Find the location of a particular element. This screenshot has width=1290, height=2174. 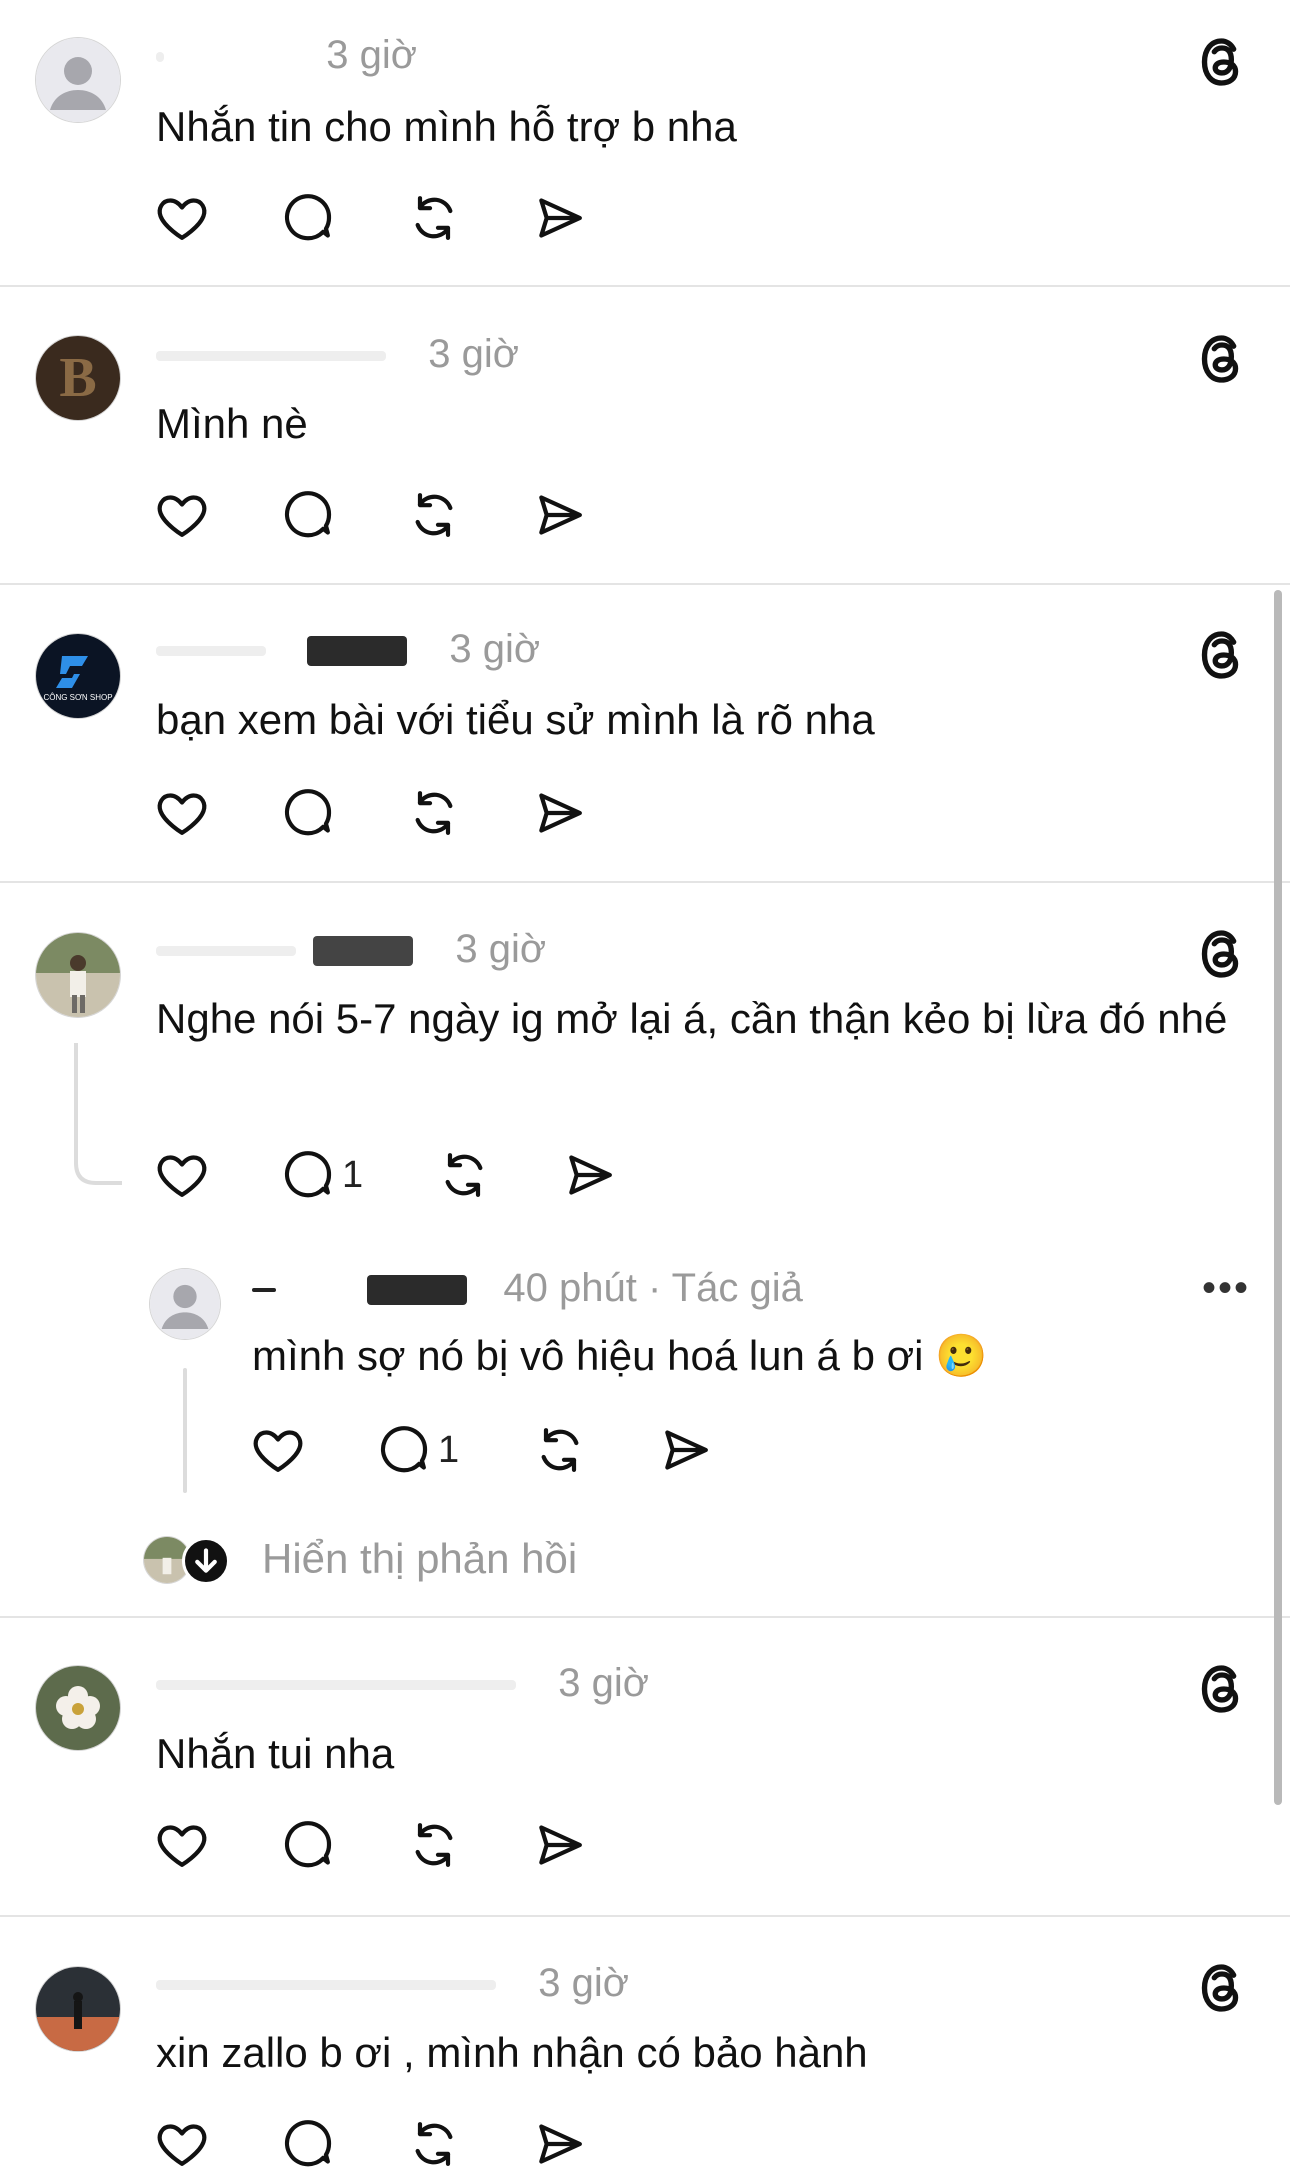

svg-text: B is located at coordinates (77, 378).